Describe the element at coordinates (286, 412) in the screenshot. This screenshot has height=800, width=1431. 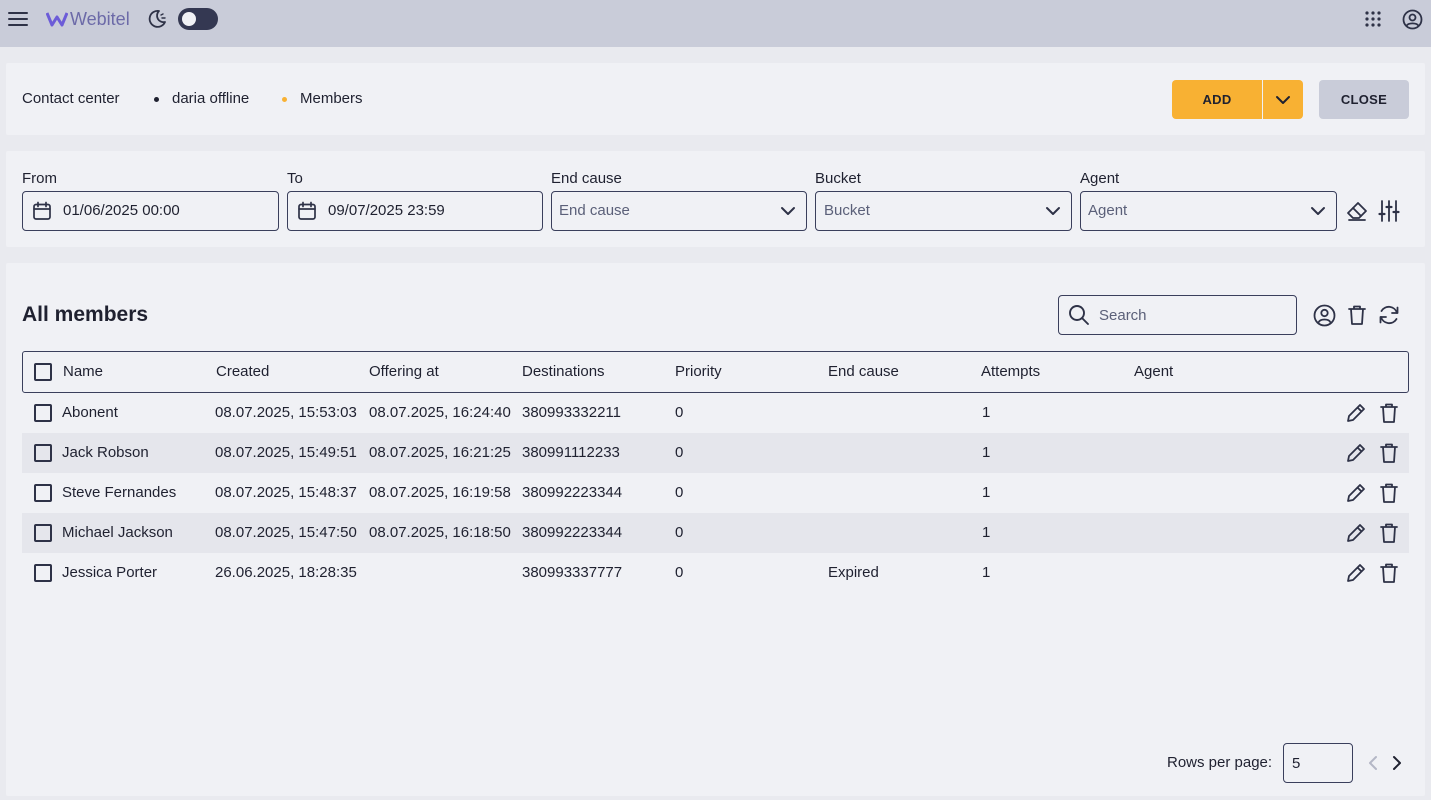
I see `cell-created: 08.07.2025, 15:53:03` at that location.